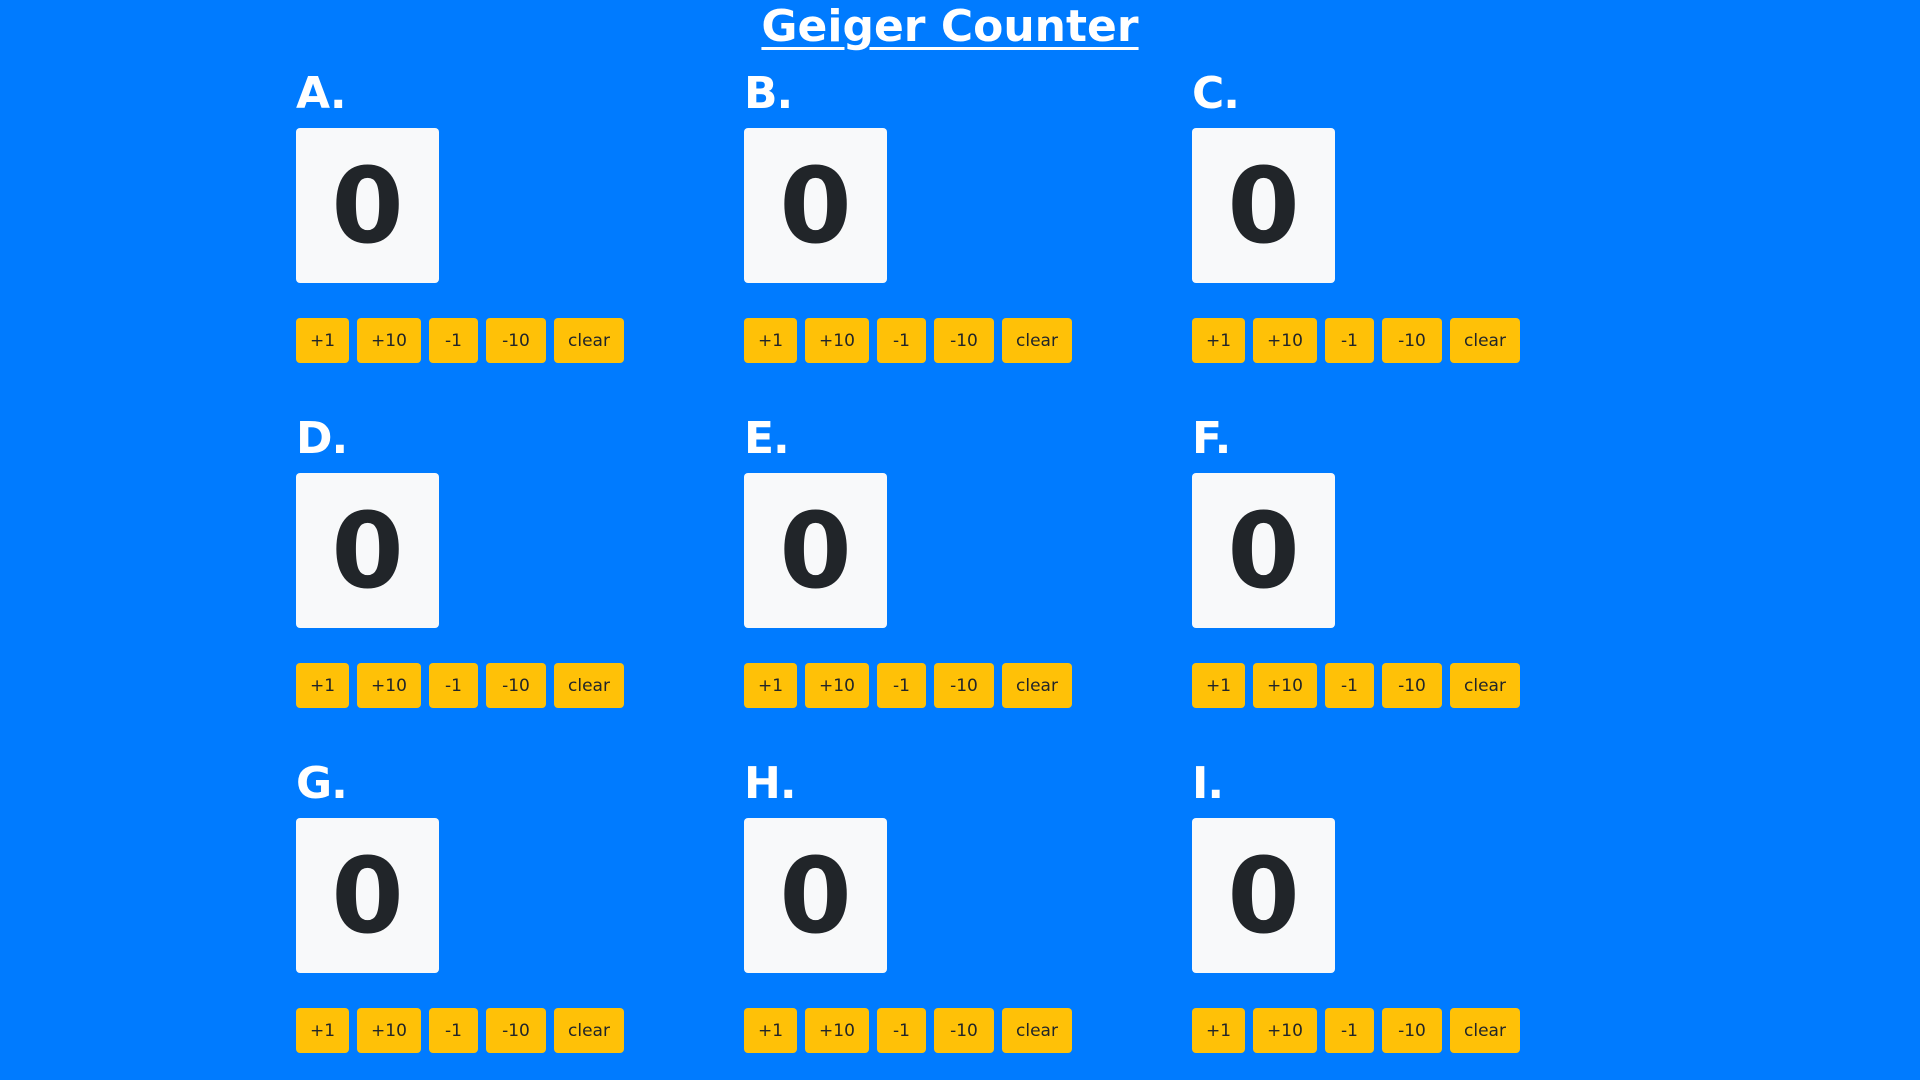 The image size is (1920, 1080). What do you see at coordinates (968, 915) in the screenshot?
I see `counter-h: H. 0 +1 +10 -1 -10 clear` at bounding box center [968, 915].